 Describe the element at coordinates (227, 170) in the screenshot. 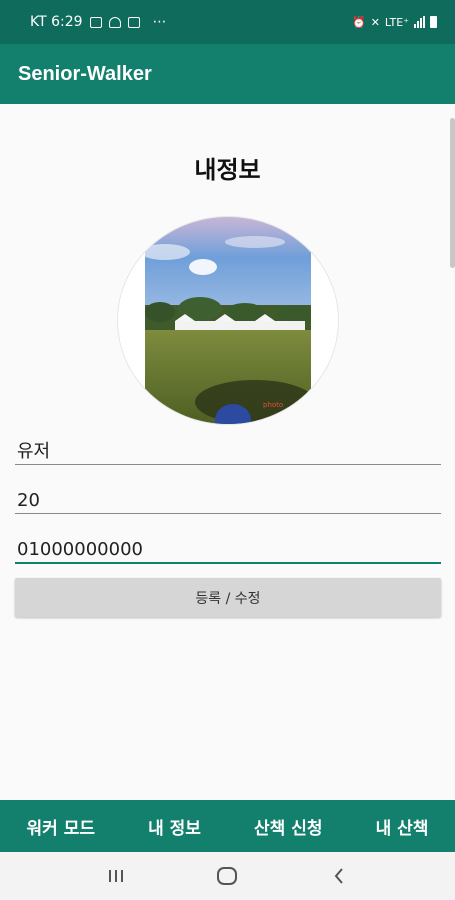

I see `page-title: 내정보` at that location.